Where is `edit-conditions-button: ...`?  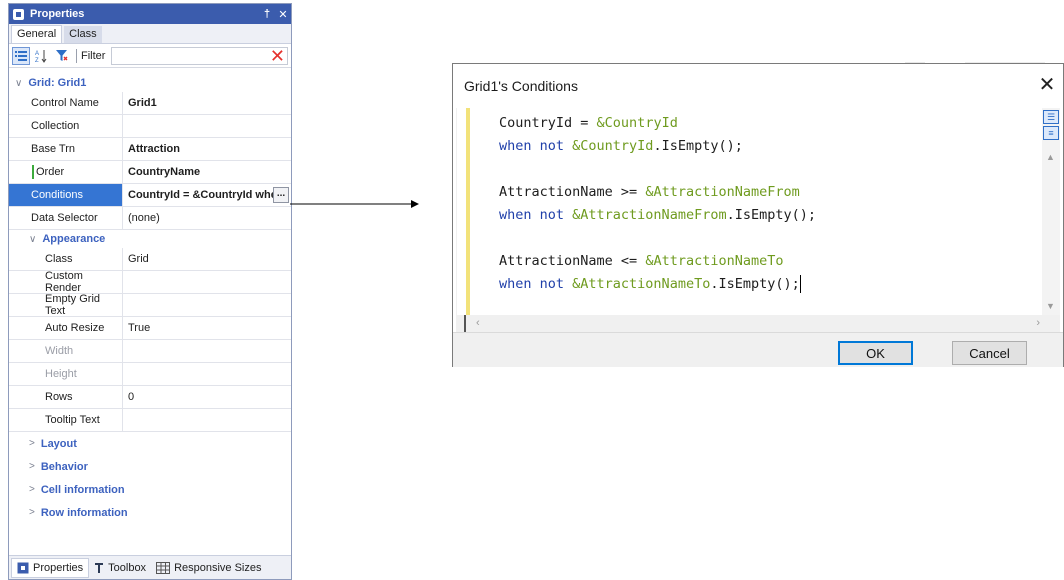 edit-conditions-button: ... is located at coordinates (281, 195).